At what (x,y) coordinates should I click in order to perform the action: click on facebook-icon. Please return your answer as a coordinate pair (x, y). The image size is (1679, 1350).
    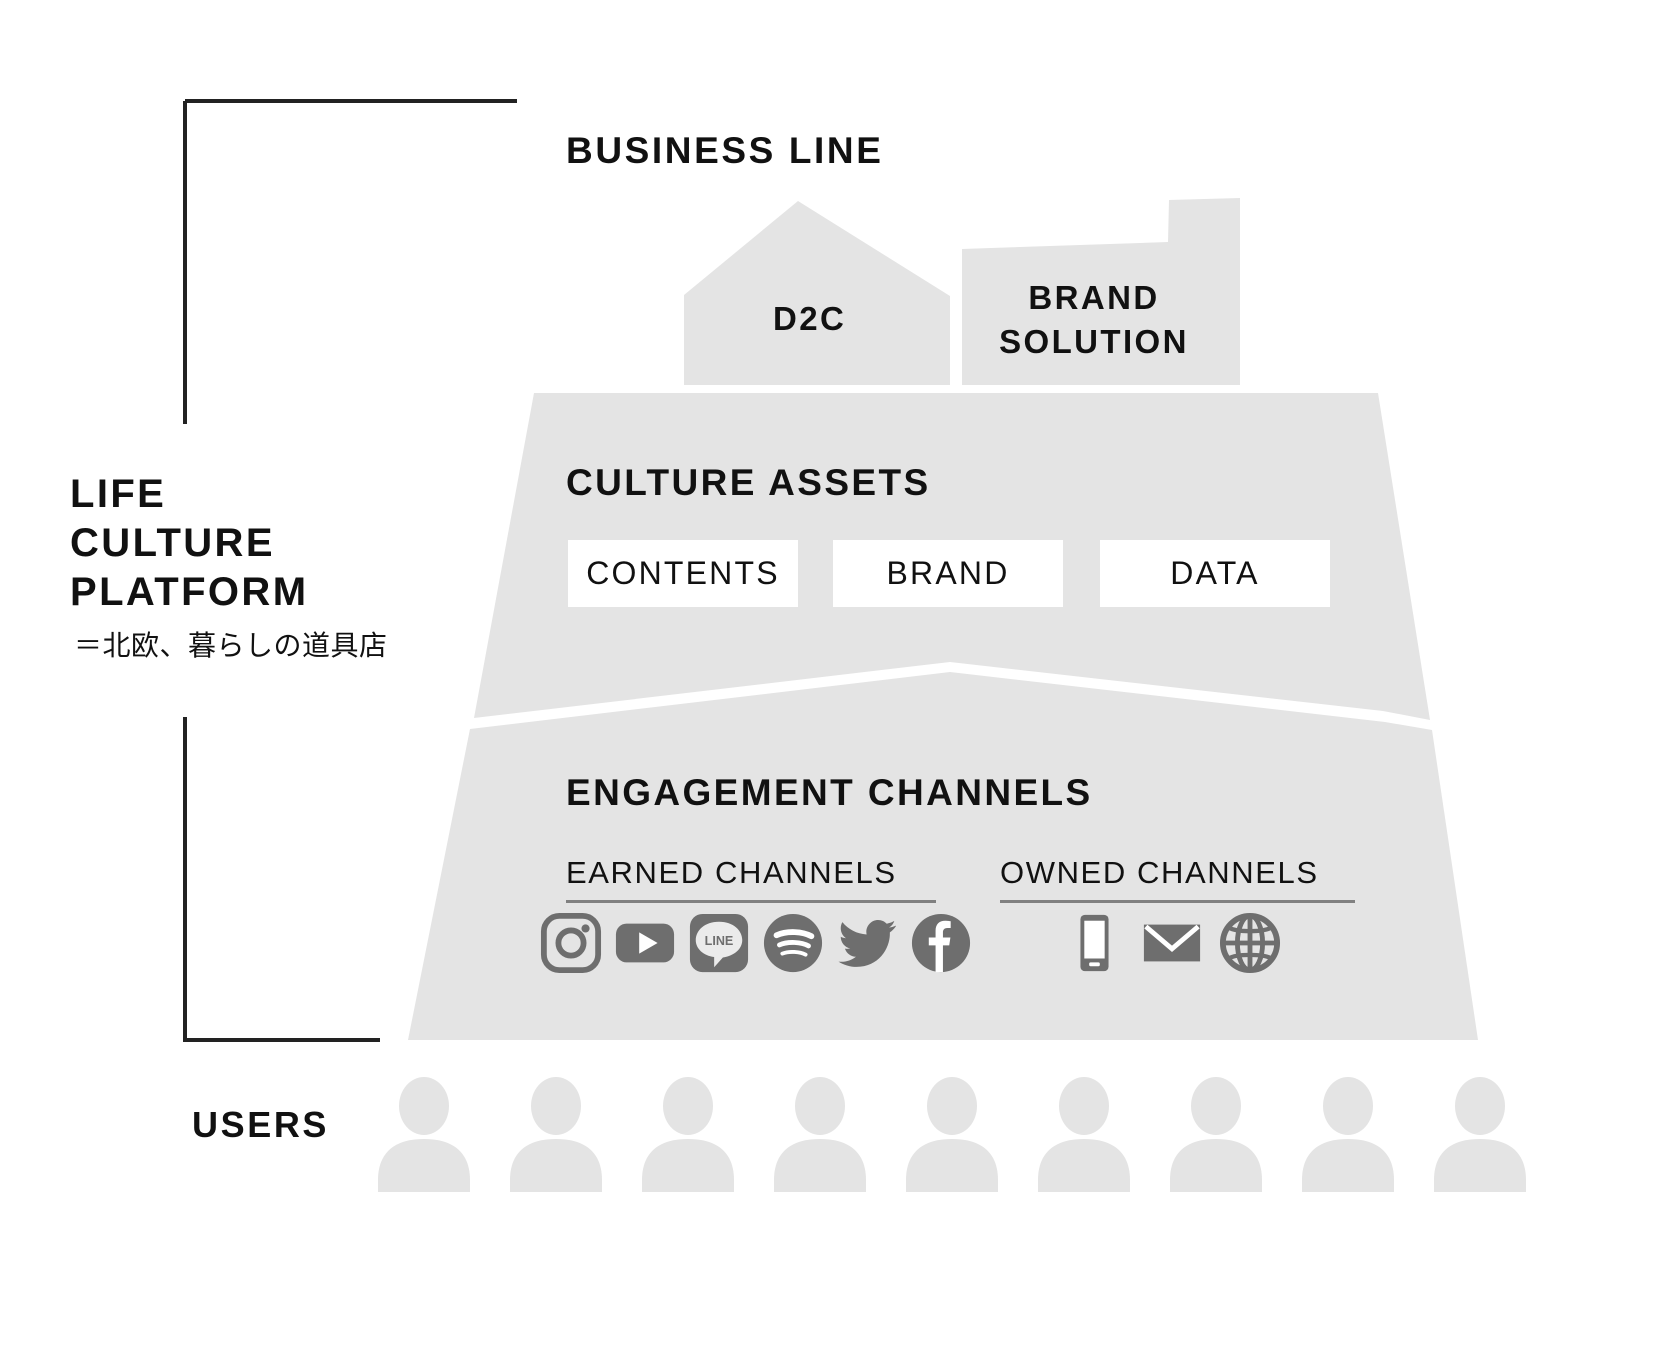
    Looking at the image, I should click on (941, 943).